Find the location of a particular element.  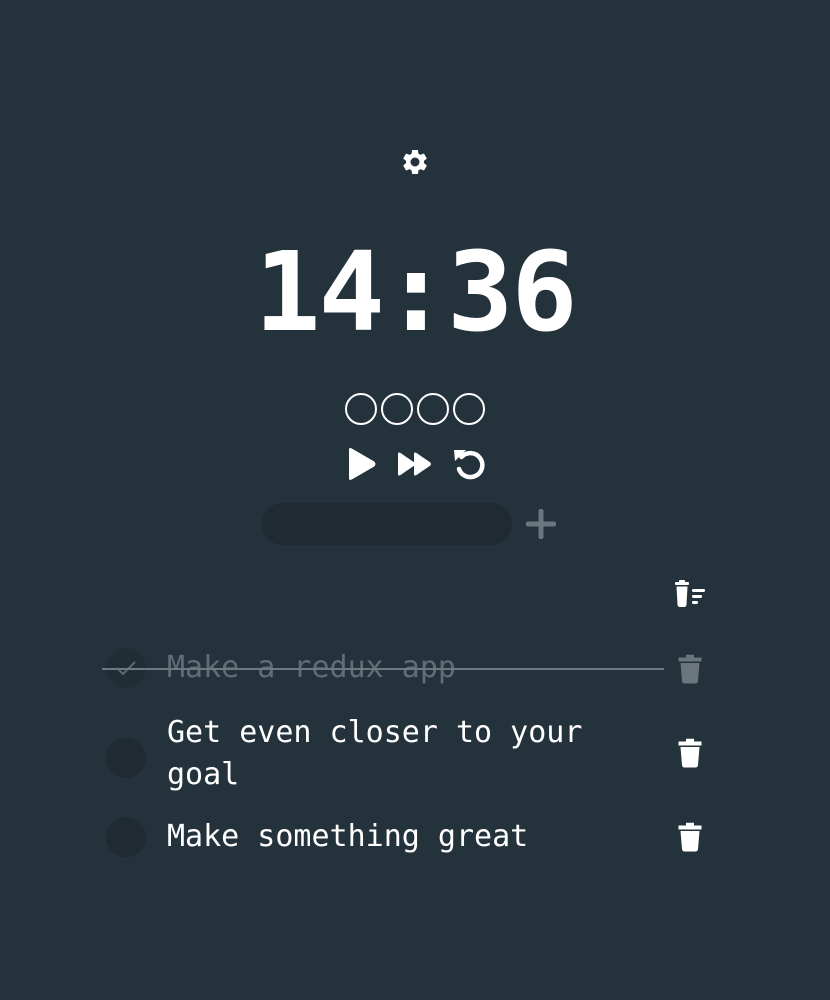

add-task-button is located at coordinates (541, 524).